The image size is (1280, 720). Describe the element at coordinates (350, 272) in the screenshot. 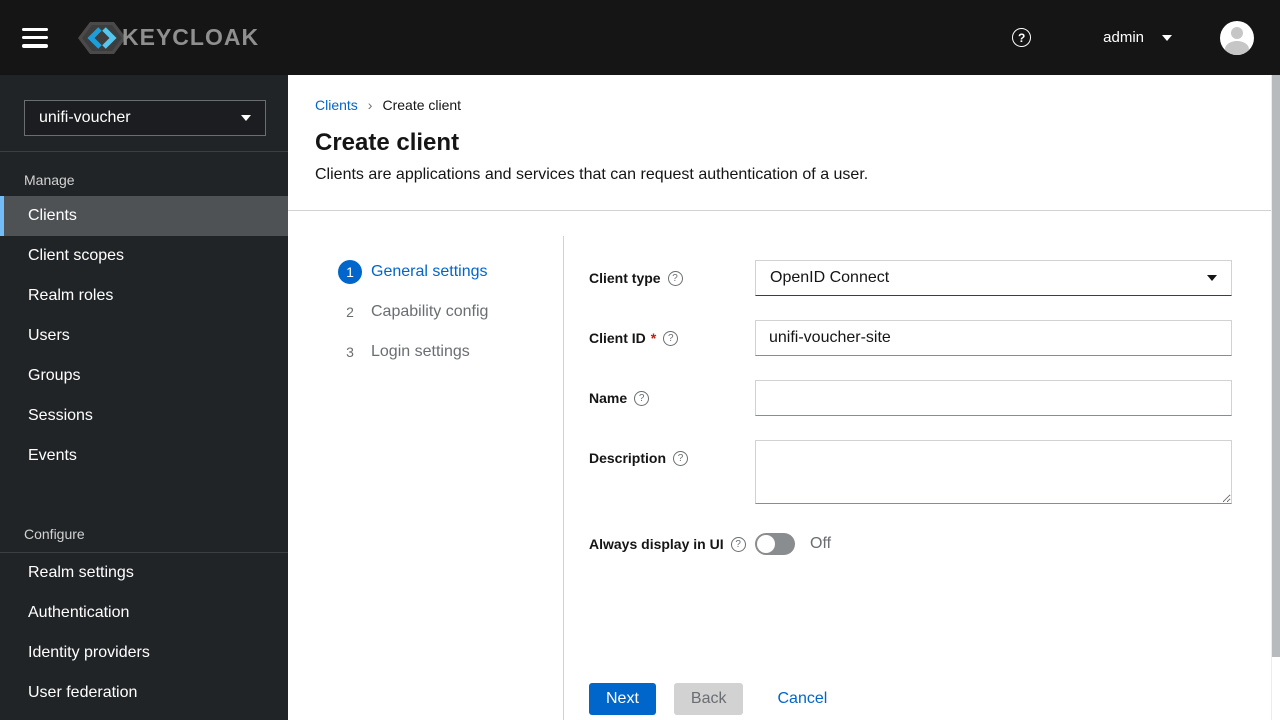

I see `step-number: 1` at that location.